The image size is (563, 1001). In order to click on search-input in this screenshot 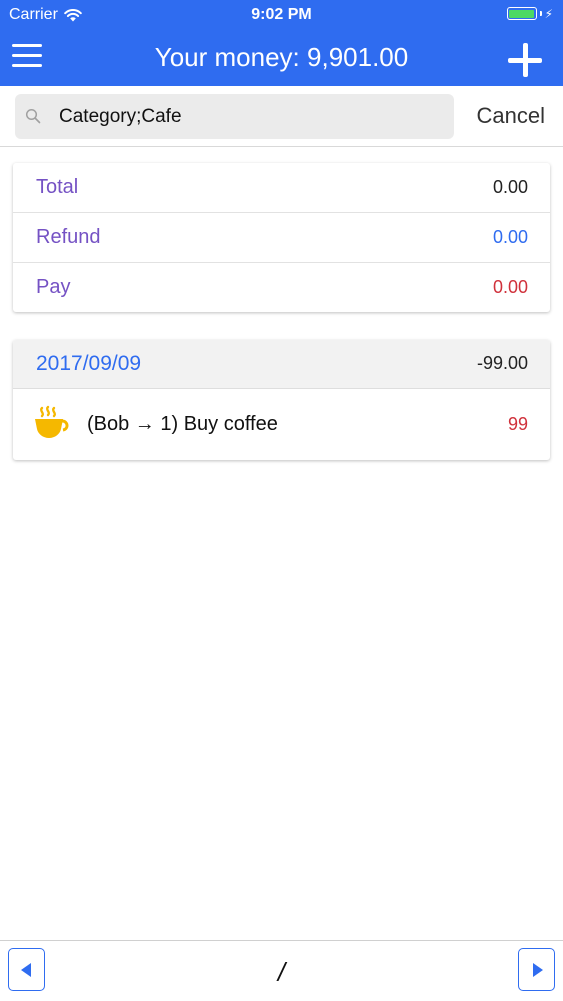, I will do `click(249, 116)`.